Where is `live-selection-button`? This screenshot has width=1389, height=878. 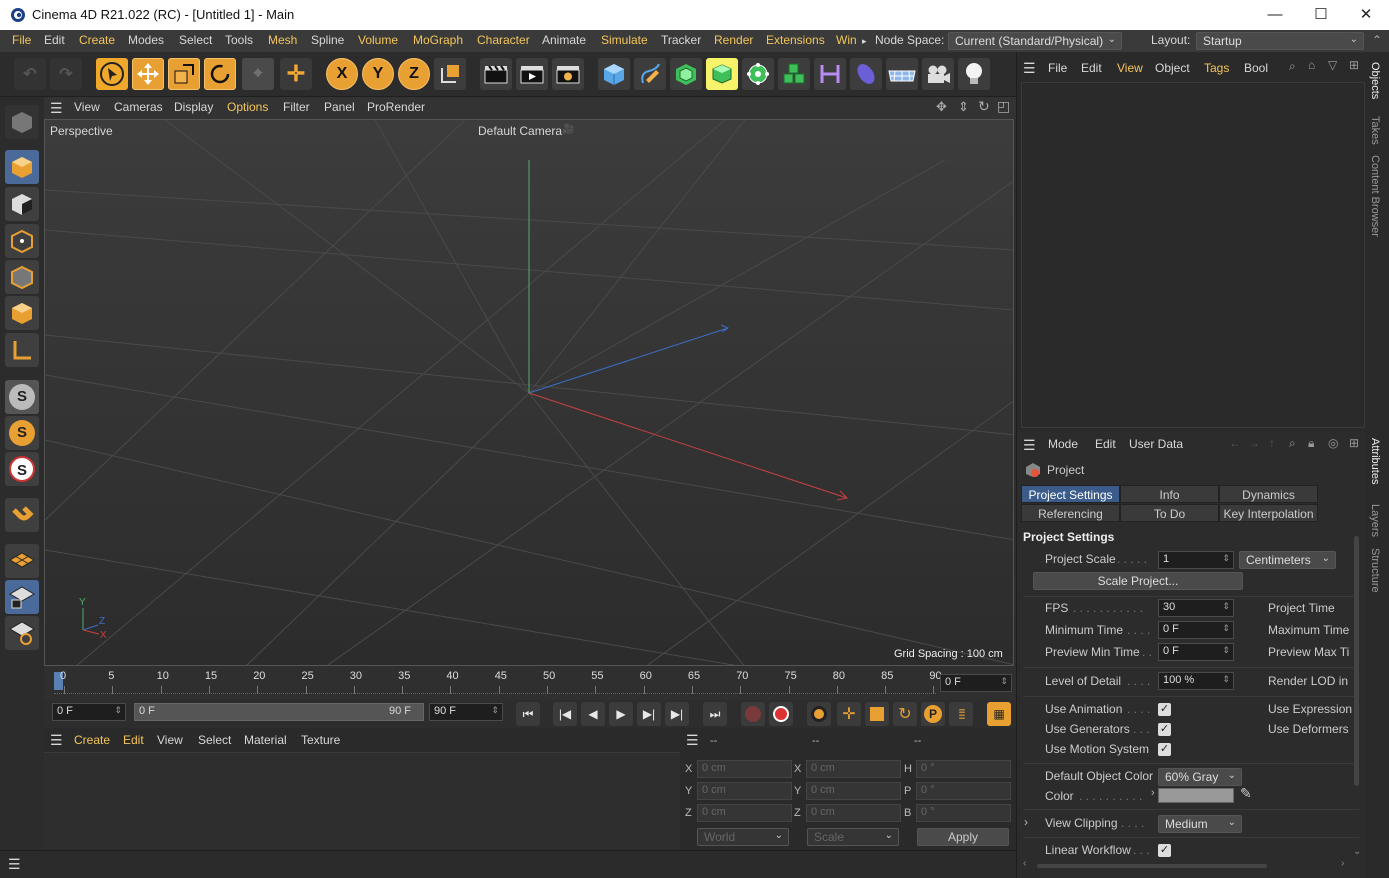 live-selection-button is located at coordinates (112, 74).